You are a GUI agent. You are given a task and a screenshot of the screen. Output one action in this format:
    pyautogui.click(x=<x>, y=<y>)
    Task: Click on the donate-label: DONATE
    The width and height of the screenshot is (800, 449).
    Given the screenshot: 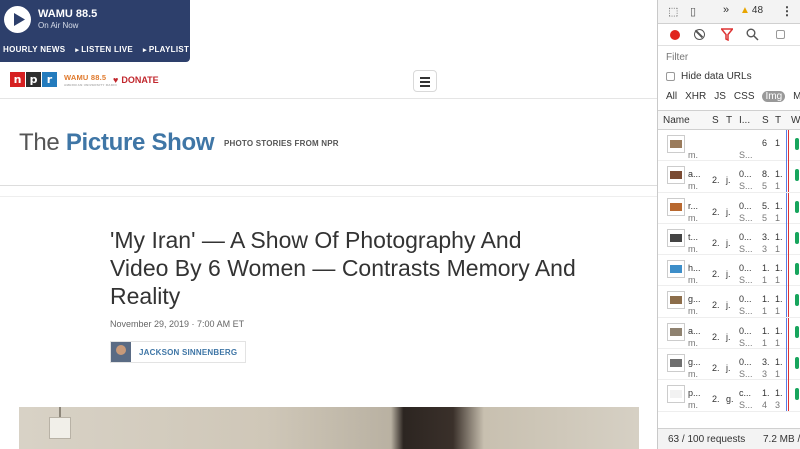 What is the action you would take?
    pyautogui.click(x=140, y=80)
    